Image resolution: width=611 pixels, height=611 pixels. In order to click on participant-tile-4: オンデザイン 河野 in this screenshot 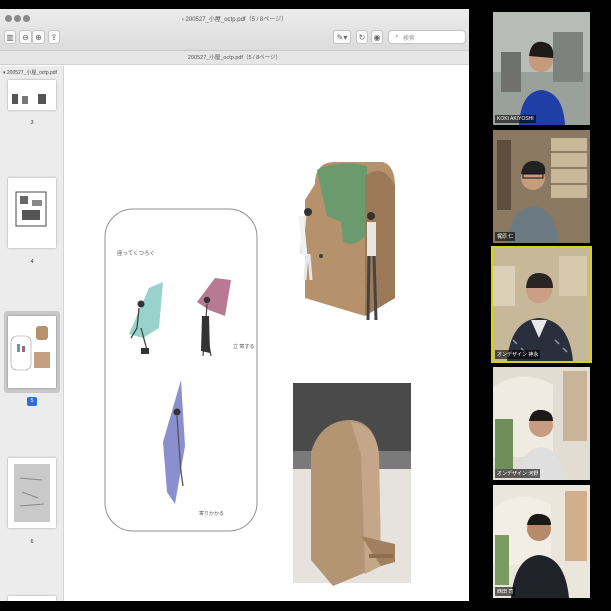, I will do `click(541, 423)`.